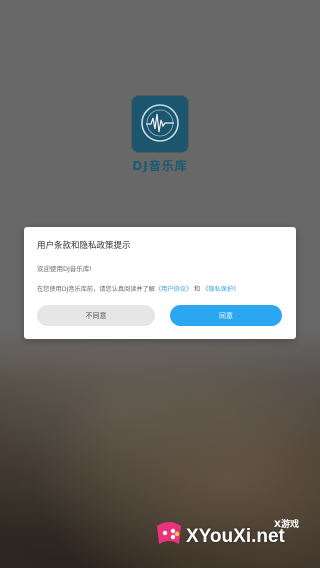  Describe the element at coordinates (169, 533) in the screenshot. I see `gamepad-logo-icon` at that location.